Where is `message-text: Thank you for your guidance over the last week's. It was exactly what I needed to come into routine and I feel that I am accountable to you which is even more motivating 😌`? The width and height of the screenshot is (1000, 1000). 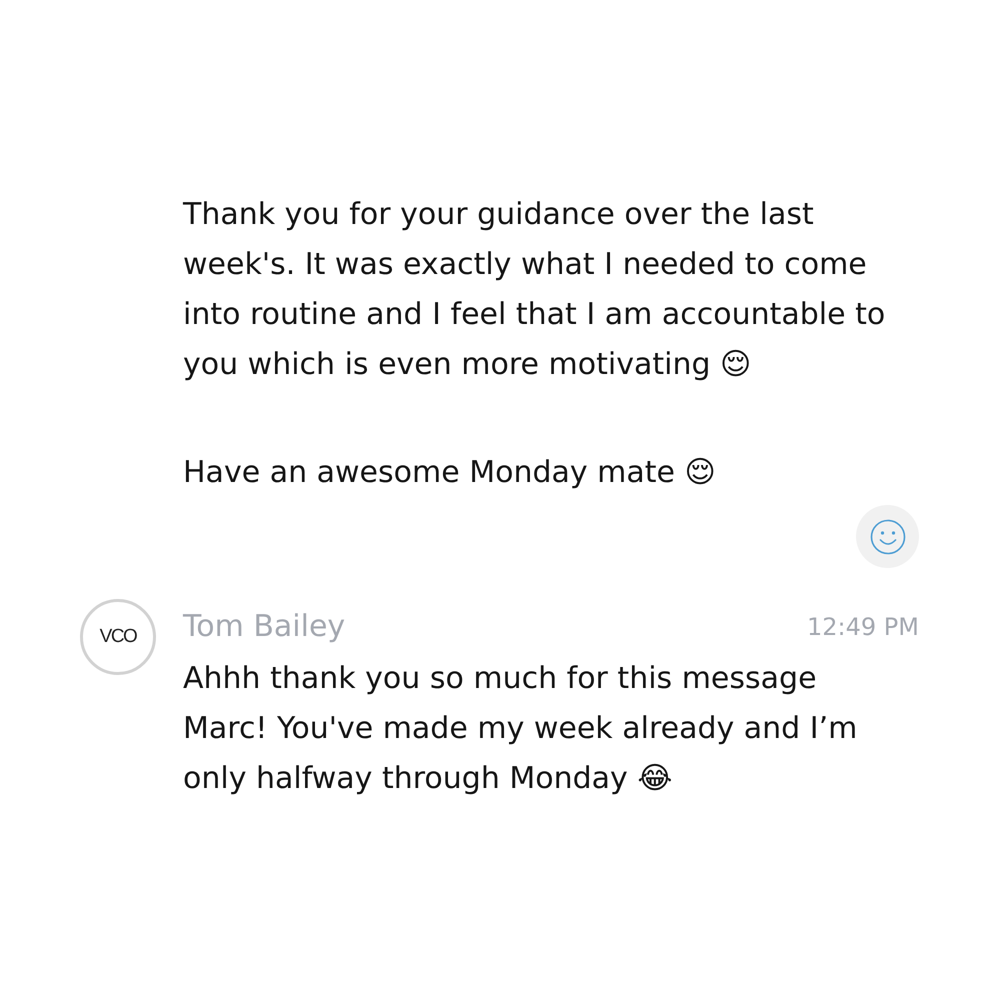 message-text: Thank you for your guidance over the last week's. It was exactly what I needed to come into routine and I feel that I am accountable to you which is even more motivating 😌 is located at coordinates (534, 289).